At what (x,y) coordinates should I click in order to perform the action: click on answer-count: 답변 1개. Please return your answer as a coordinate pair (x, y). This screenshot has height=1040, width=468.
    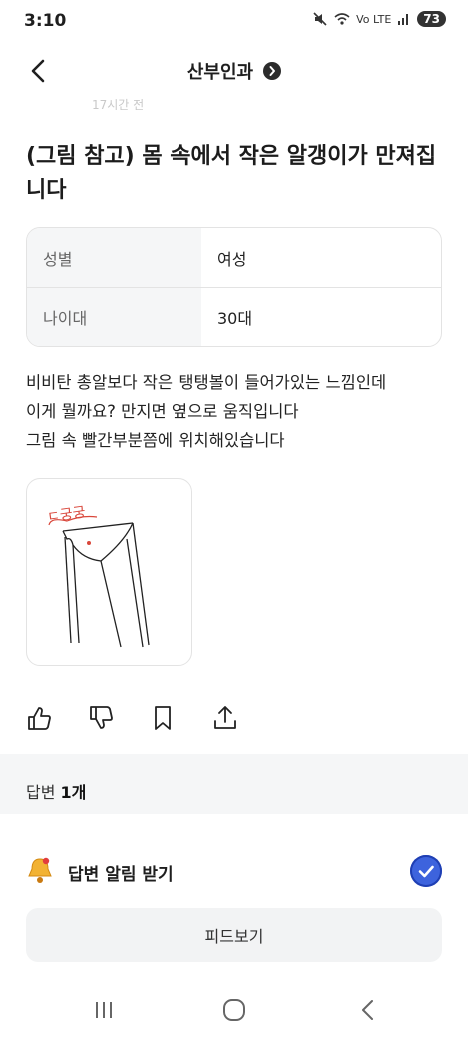
    Looking at the image, I should click on (56, 791).